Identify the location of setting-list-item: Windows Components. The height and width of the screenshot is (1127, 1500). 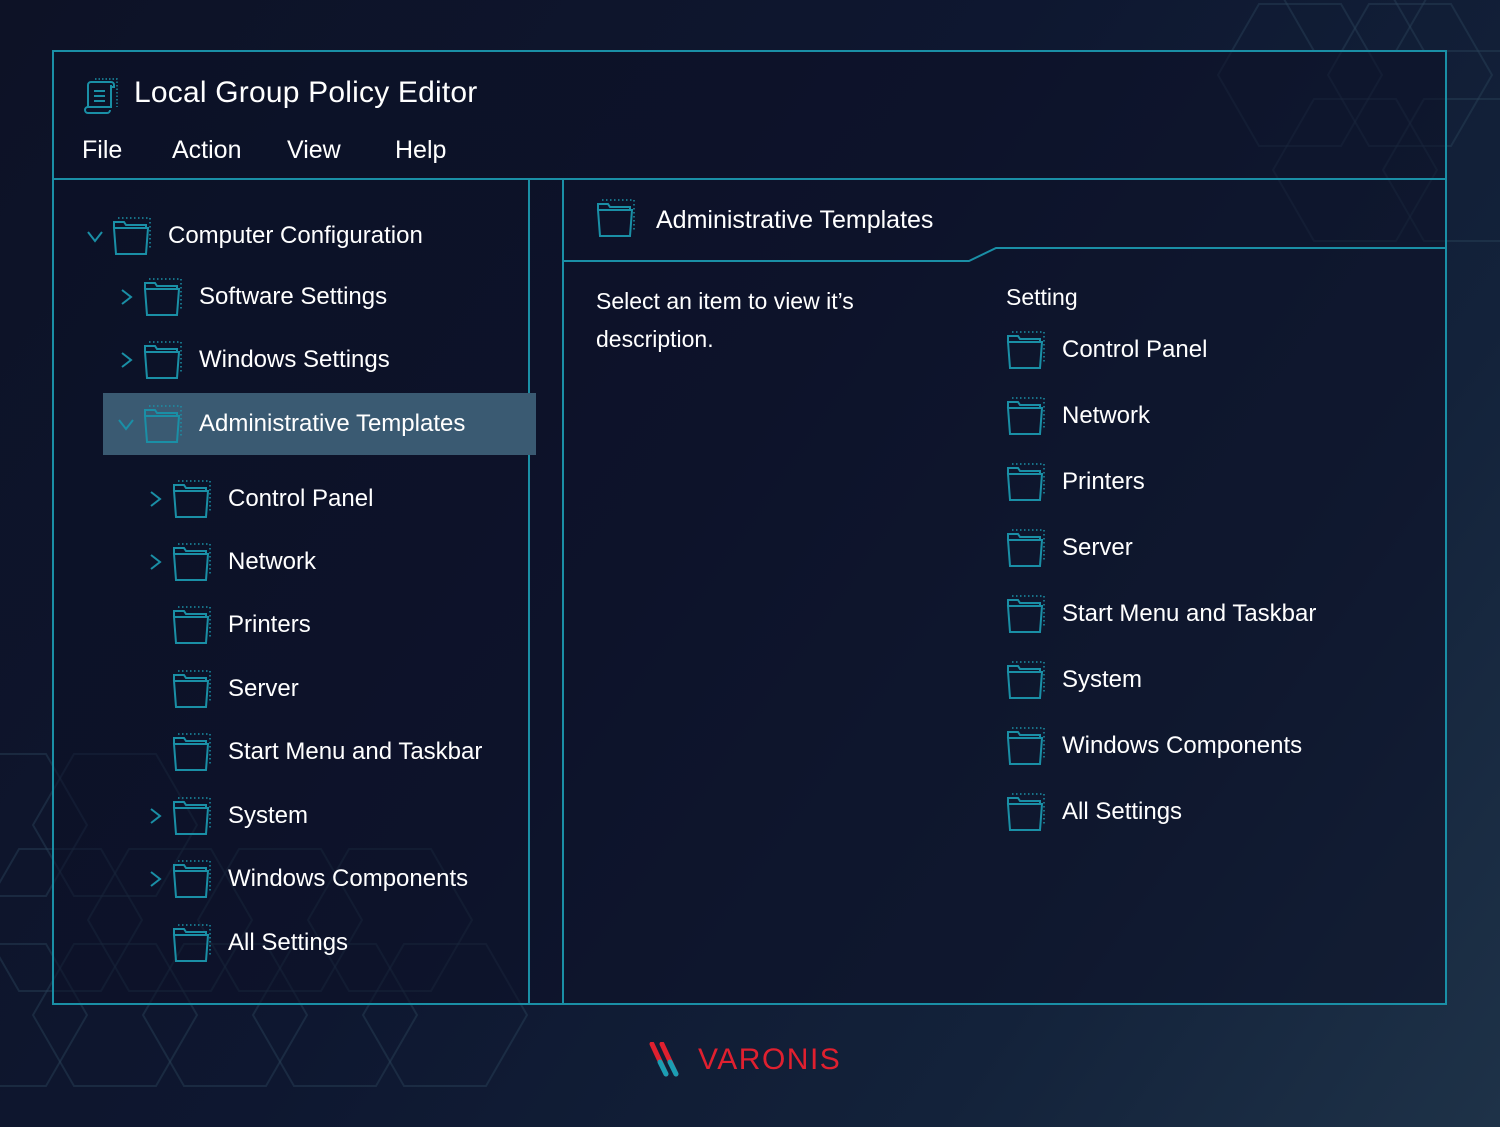
(1153, 746).